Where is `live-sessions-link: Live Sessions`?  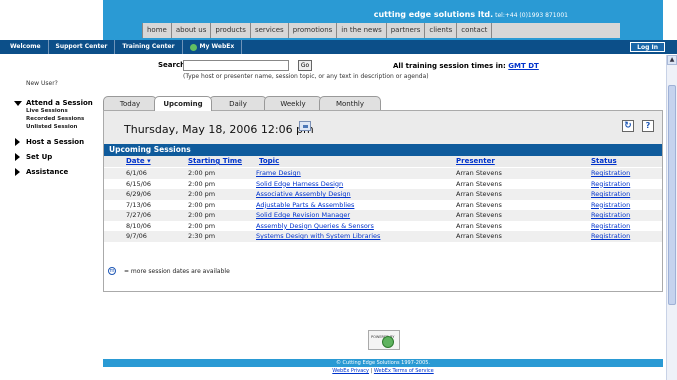 live-sessions-link: Live Sessions is located at coordinates (62, 111).